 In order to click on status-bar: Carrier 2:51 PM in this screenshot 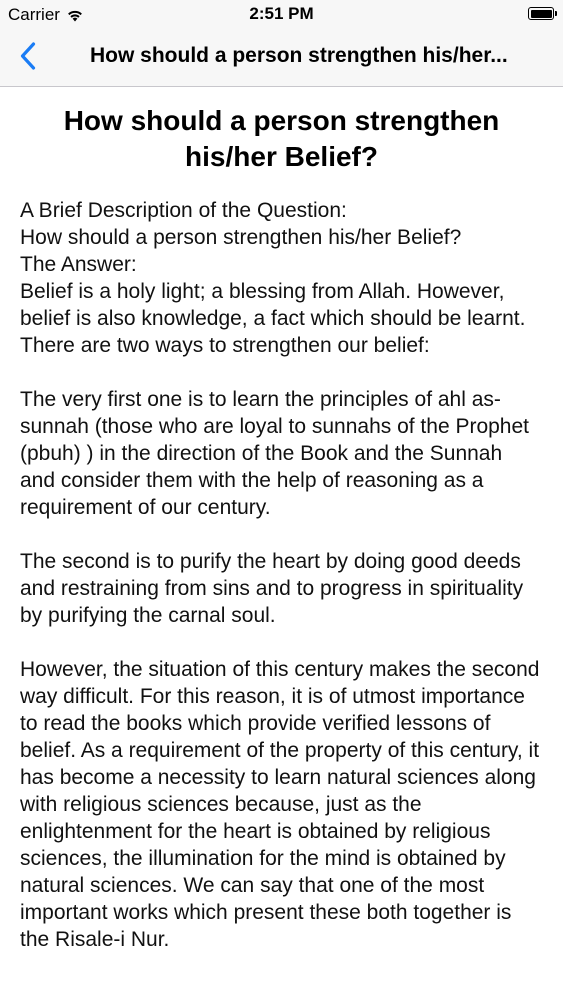, I will do `click(281, 15)`.